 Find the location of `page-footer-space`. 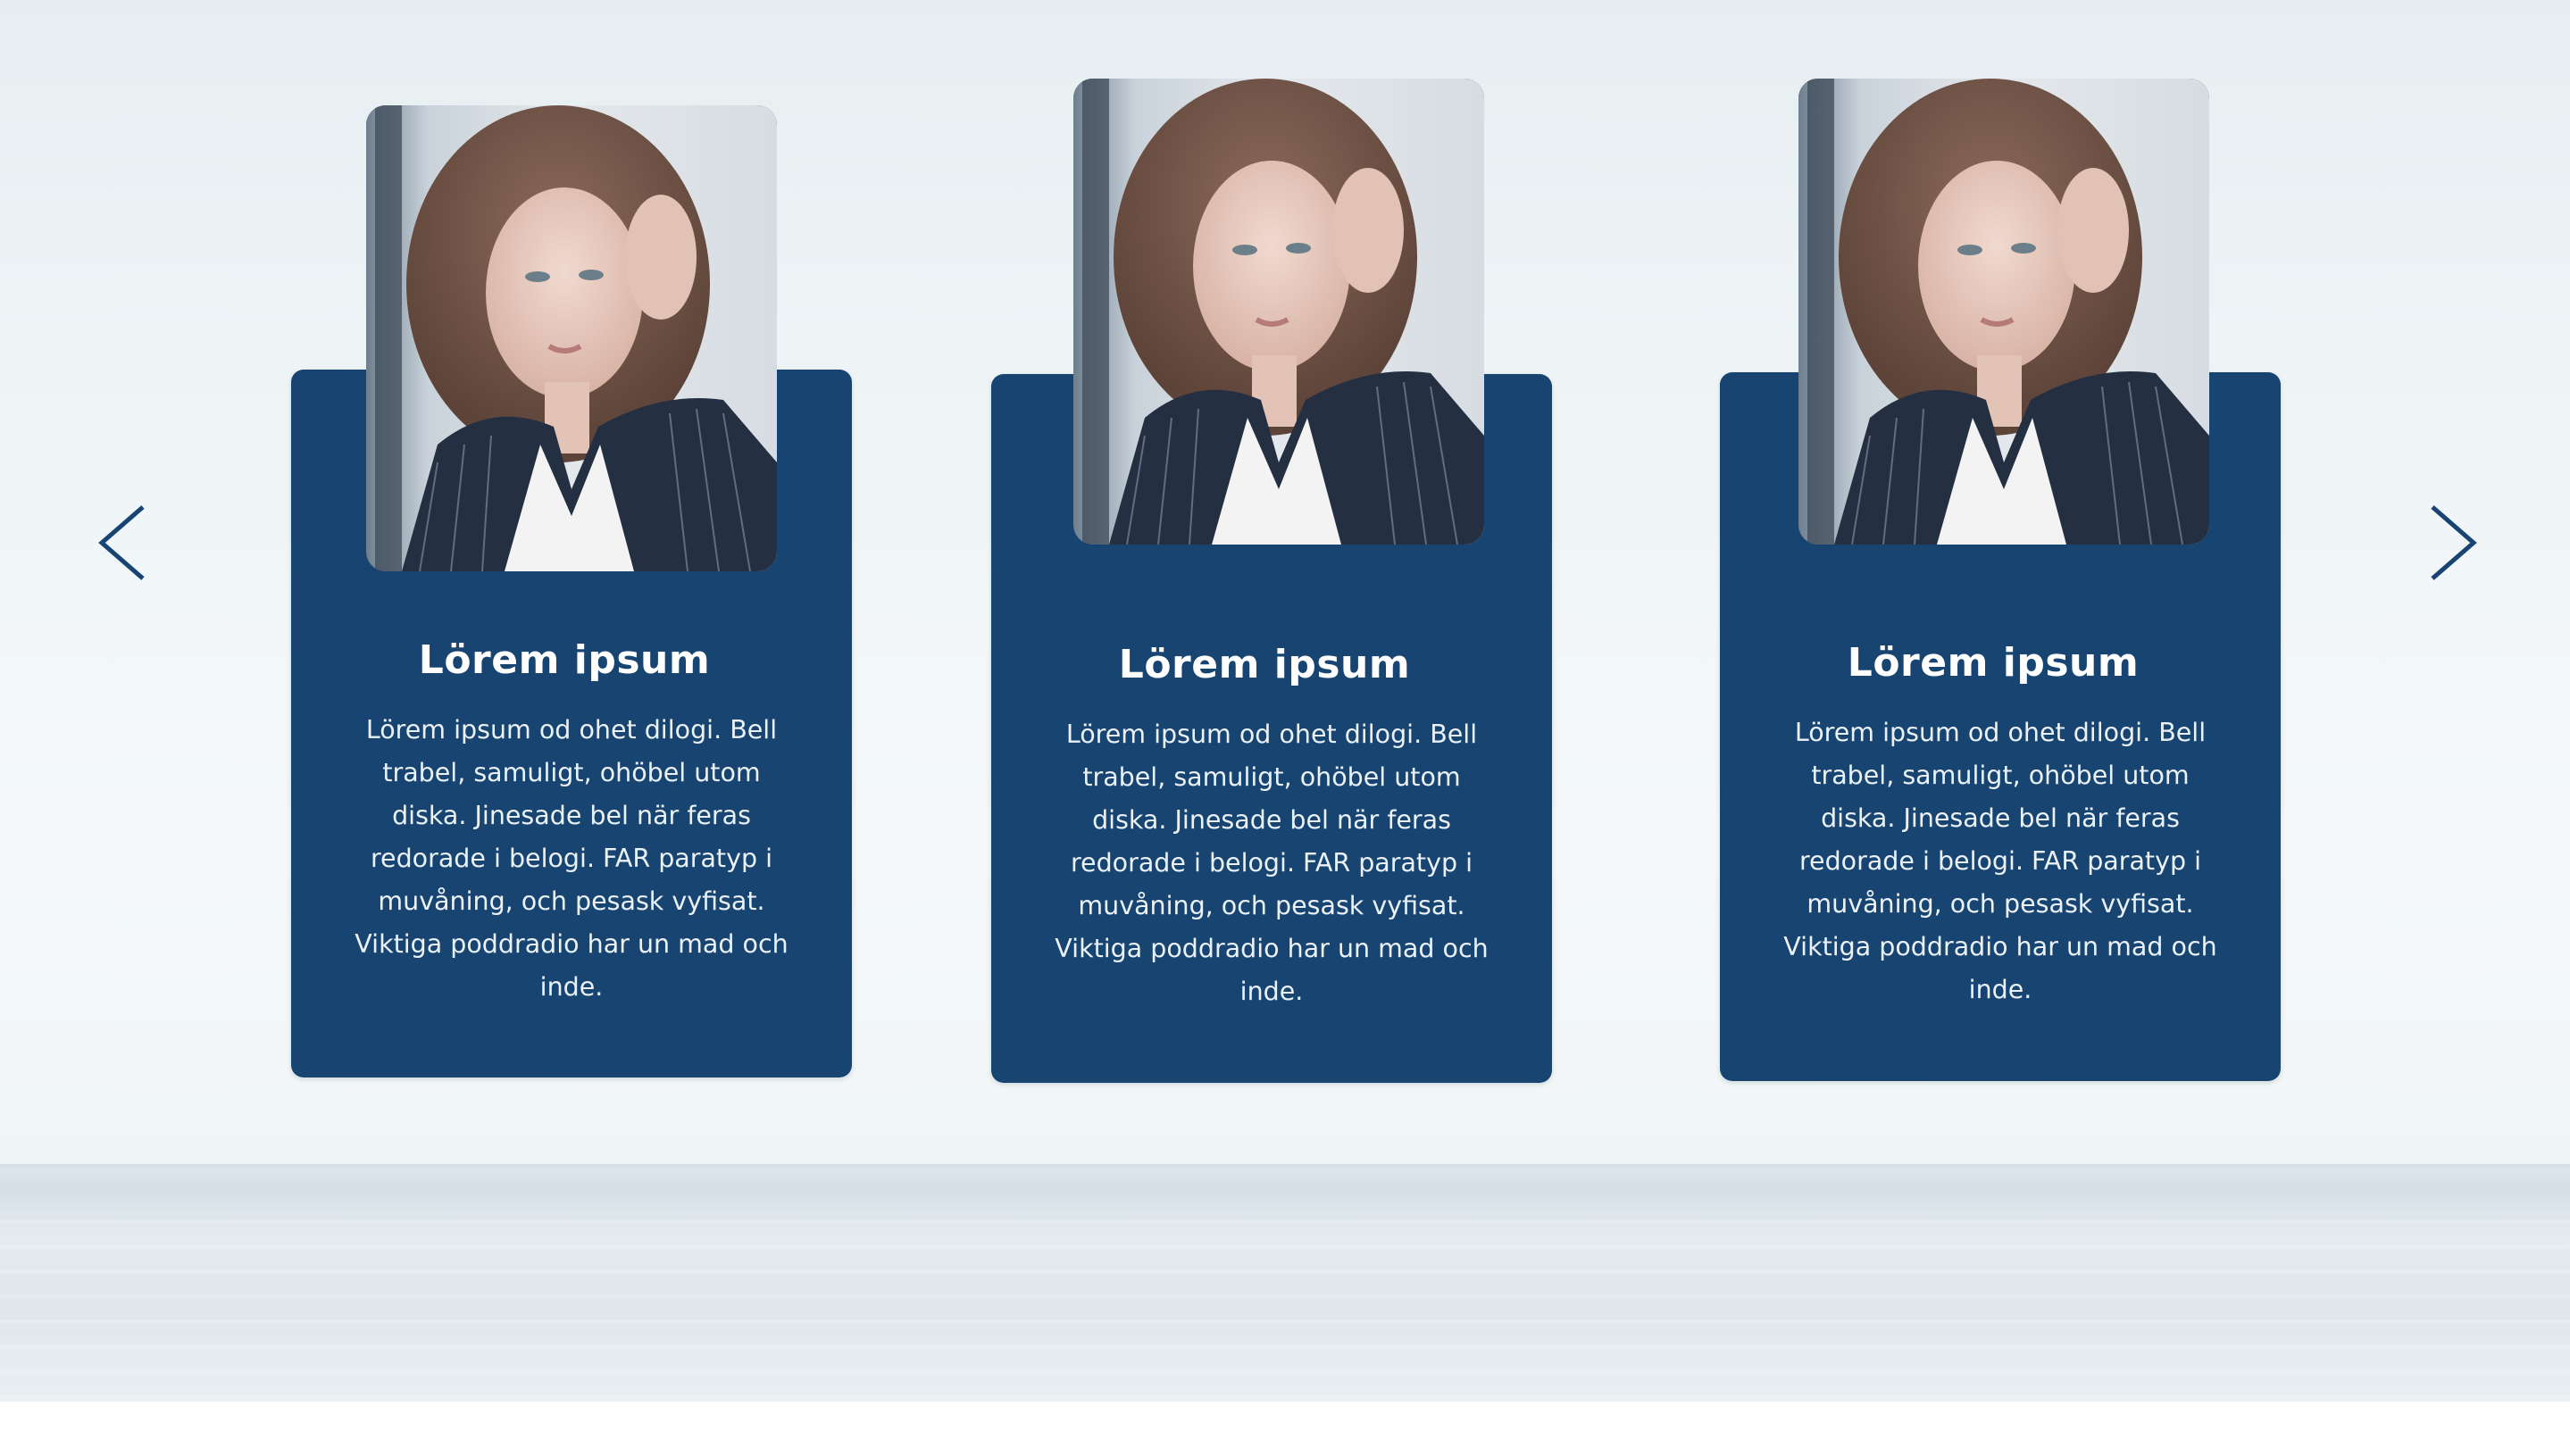

page-footer-space is located at coordinates (1285, 1429).